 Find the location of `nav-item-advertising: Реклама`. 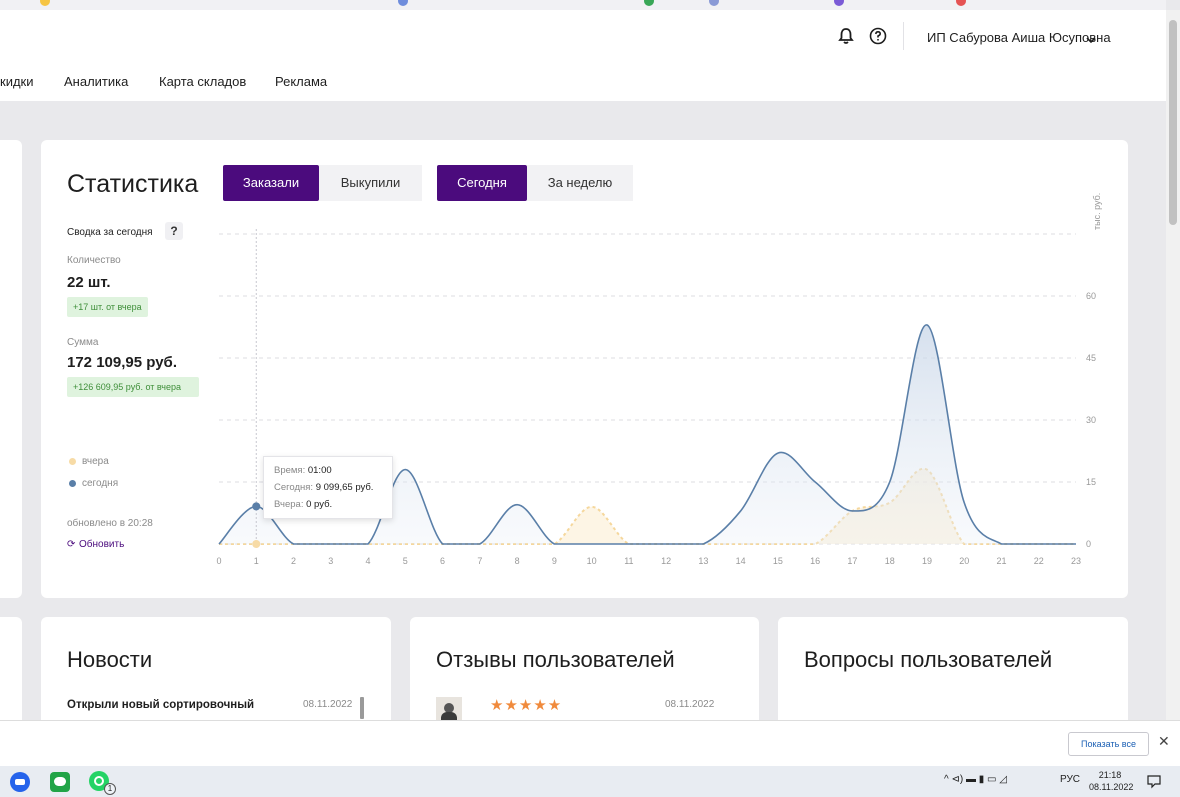

nav-item-advertising: Реклама is located at coordinates (301, 81).